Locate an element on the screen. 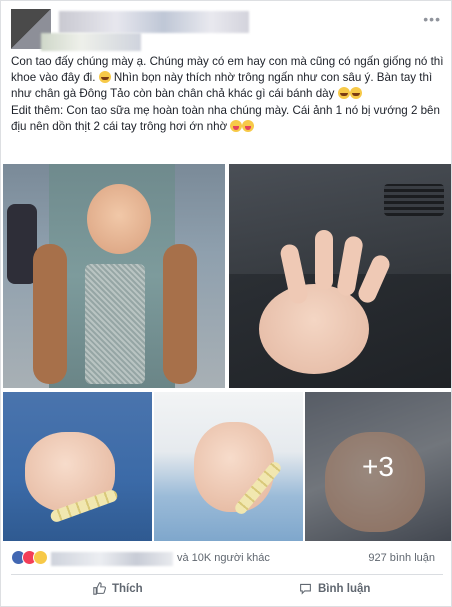 This screenshot has width=452, height=607. more-options-icon: ••• is located at coordinates (432, 19).